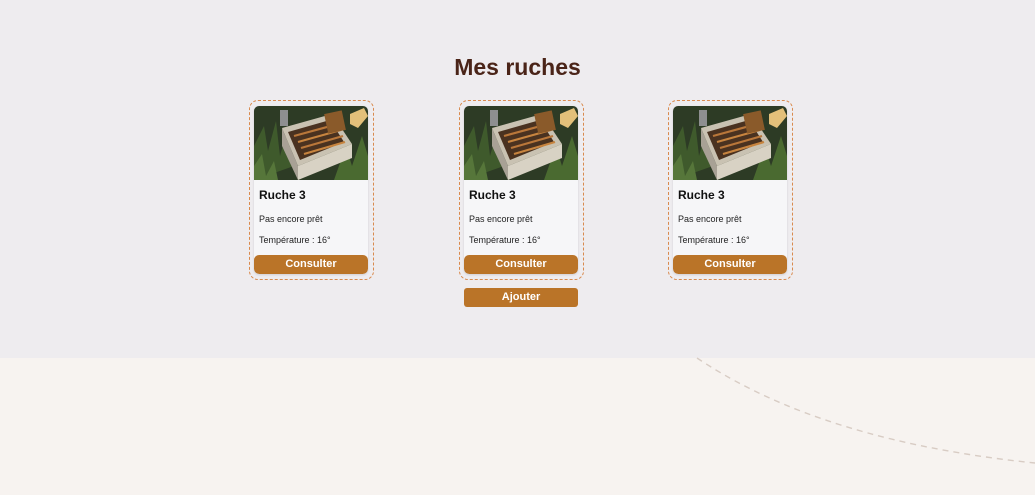  What do you see at coordinates (521, 297) in the screenshot?
I see `add-hive-button: Ajouter` at bounding box center [521, 297].